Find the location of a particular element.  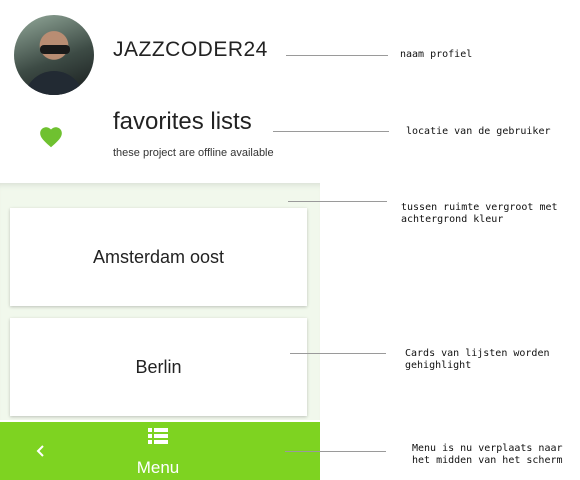

list-card-berlin: Berlin is located at coordinates (158, 367).